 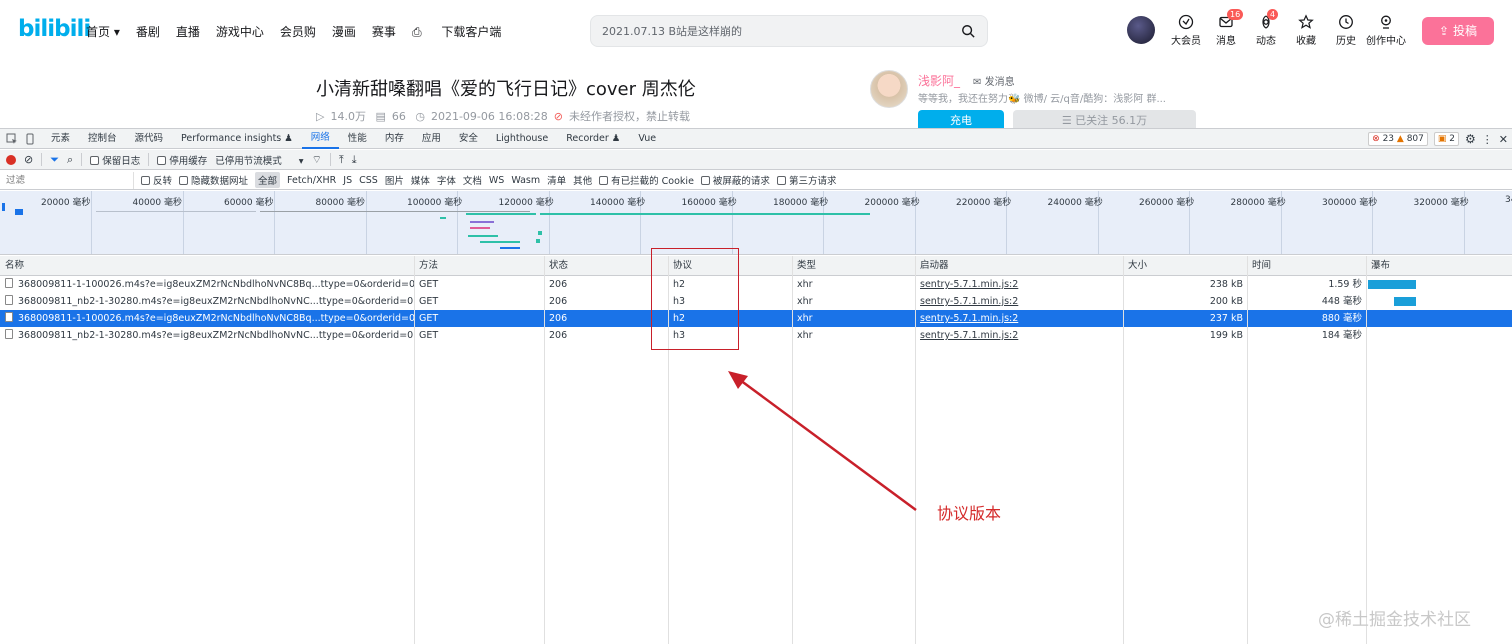 What do you see at coordinates (115, 160) in the screenshot?
I see `preserve-log-checkbox: 保留日志` at bounding box center [115, 160].